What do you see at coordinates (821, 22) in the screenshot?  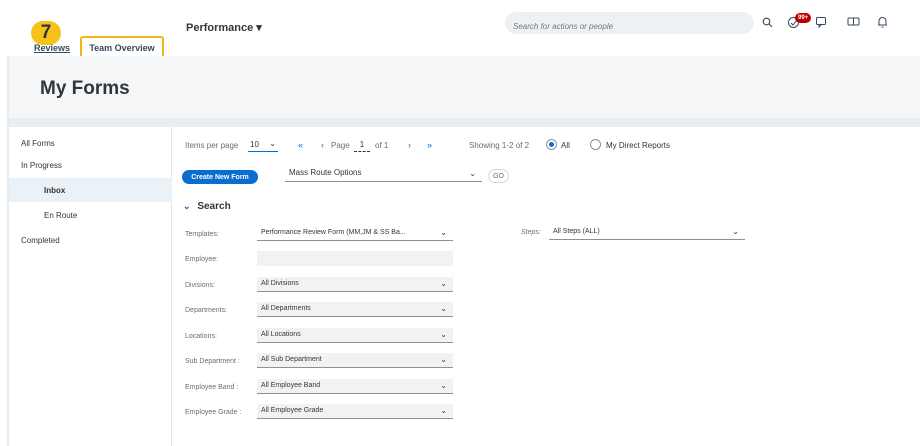 I see `chat-icon` at bounding box center [821, 22].